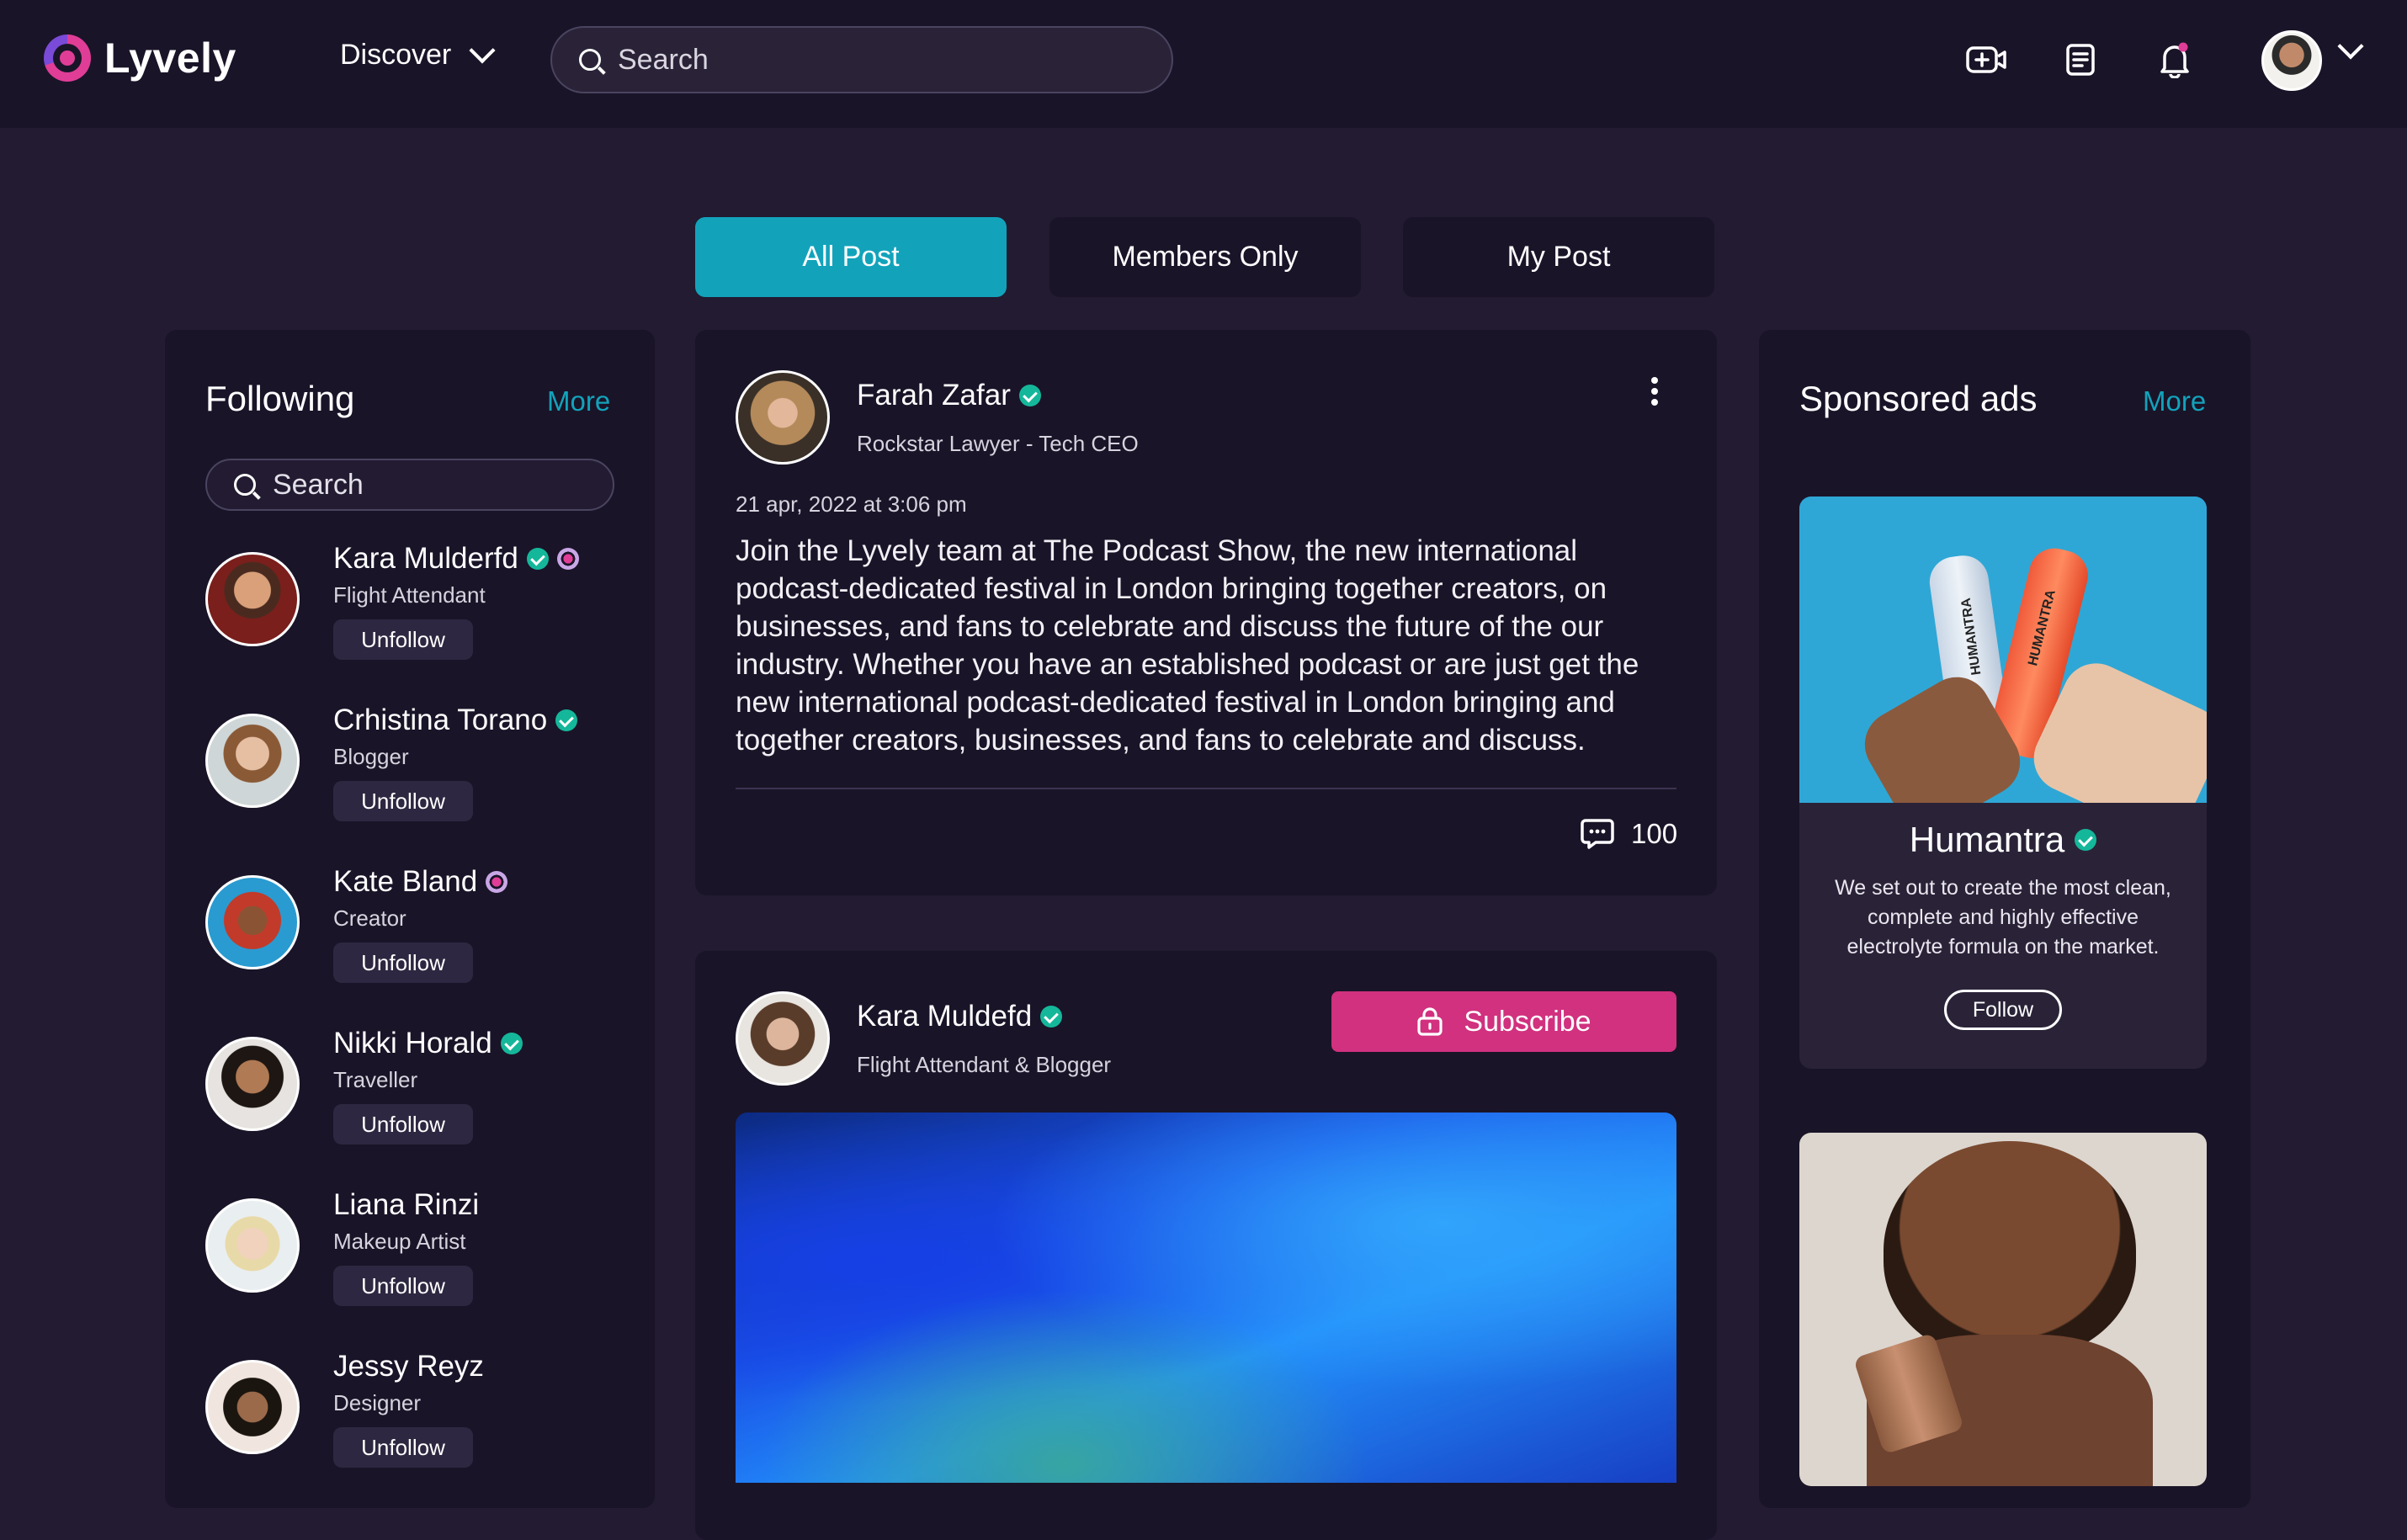 This screenshot has height=1540, width=2407. Describe the element at coordinates (406, 1205) in the screenshot. I see `following-name: Liana Rinzi` at that location.